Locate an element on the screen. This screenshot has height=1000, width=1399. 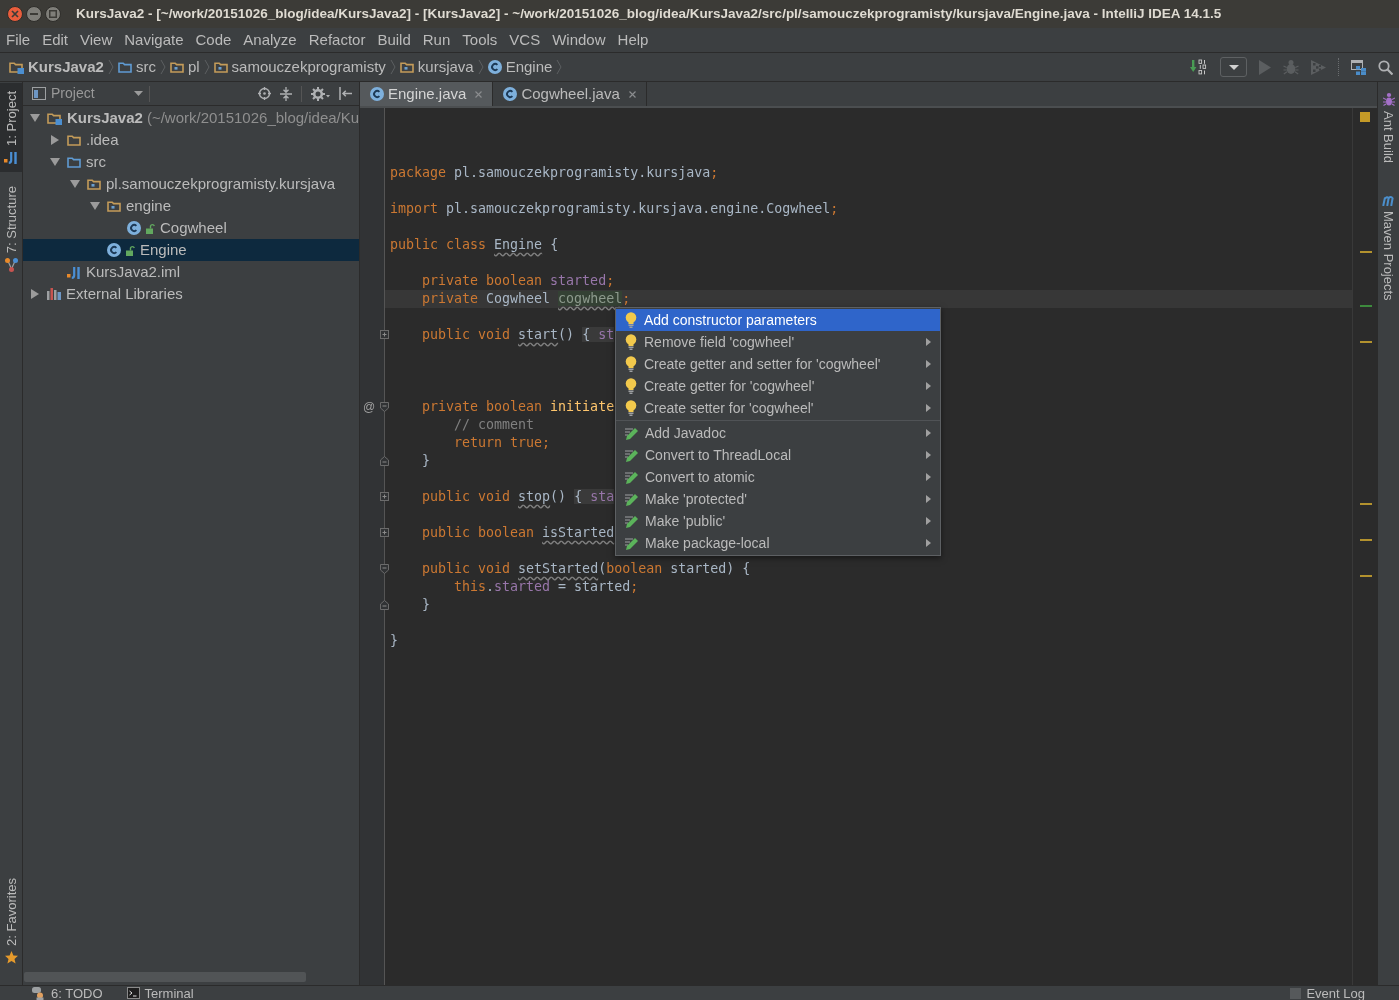
tree-item: KursJava2.iml is located at coordinates (191, 272).